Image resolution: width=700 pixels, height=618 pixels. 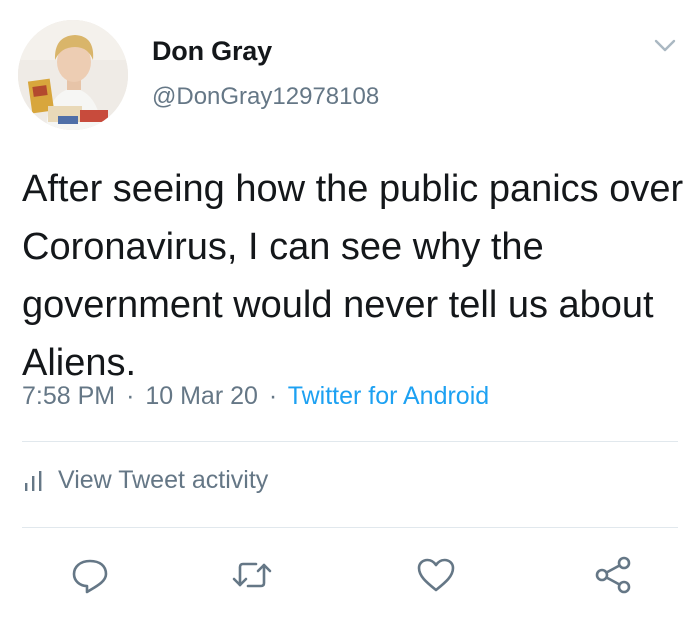 I want to click on share-icon, so click(x=614, y=575).